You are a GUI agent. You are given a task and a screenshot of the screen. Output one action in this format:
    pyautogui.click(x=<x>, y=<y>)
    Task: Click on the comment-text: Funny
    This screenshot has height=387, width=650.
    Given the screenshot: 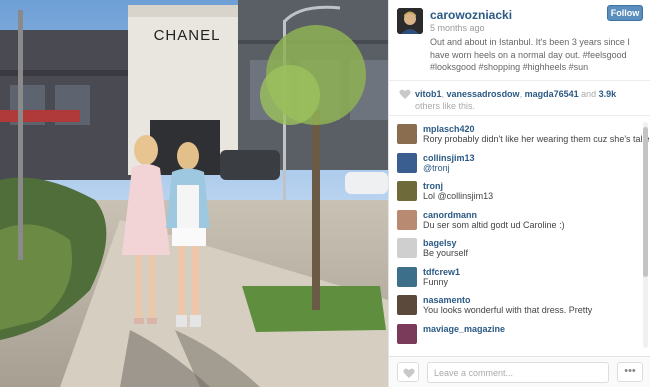 What is the action you would take?
    pyautogui.click(x=436, y=281)
    